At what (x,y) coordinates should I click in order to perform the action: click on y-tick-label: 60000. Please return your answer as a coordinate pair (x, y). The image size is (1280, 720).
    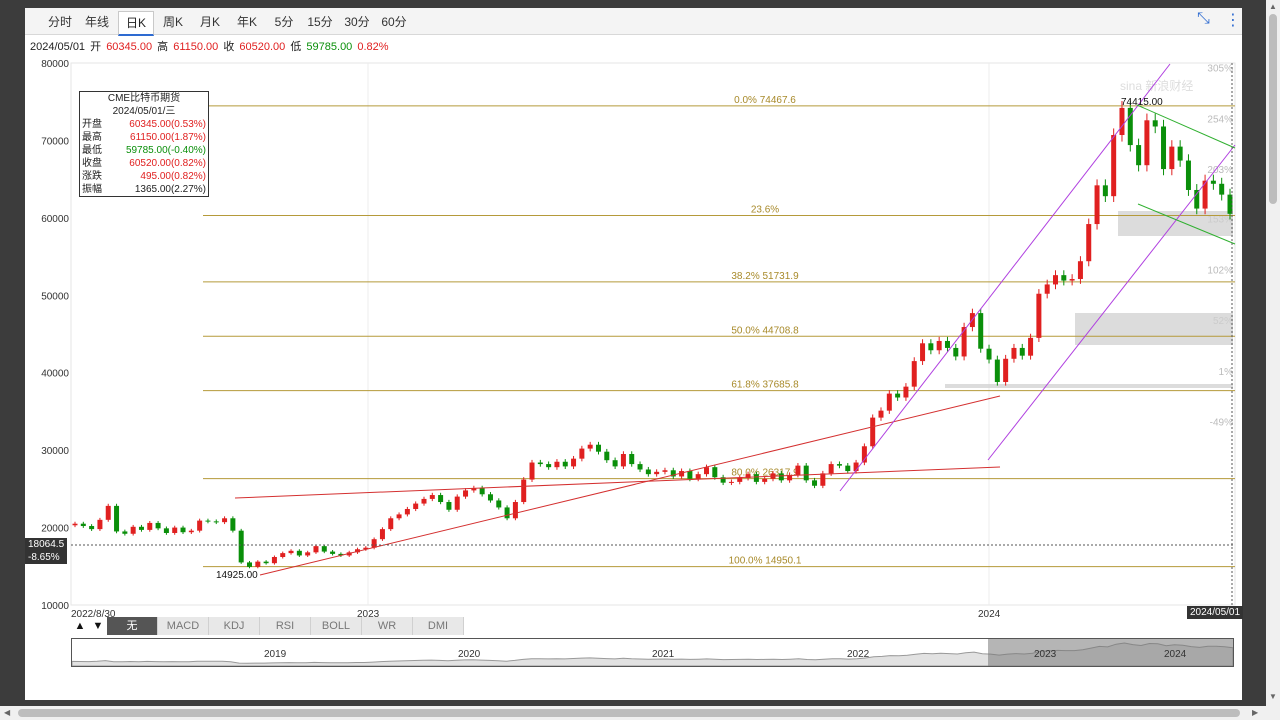
    Looking at the image, I should click on (55, 219).